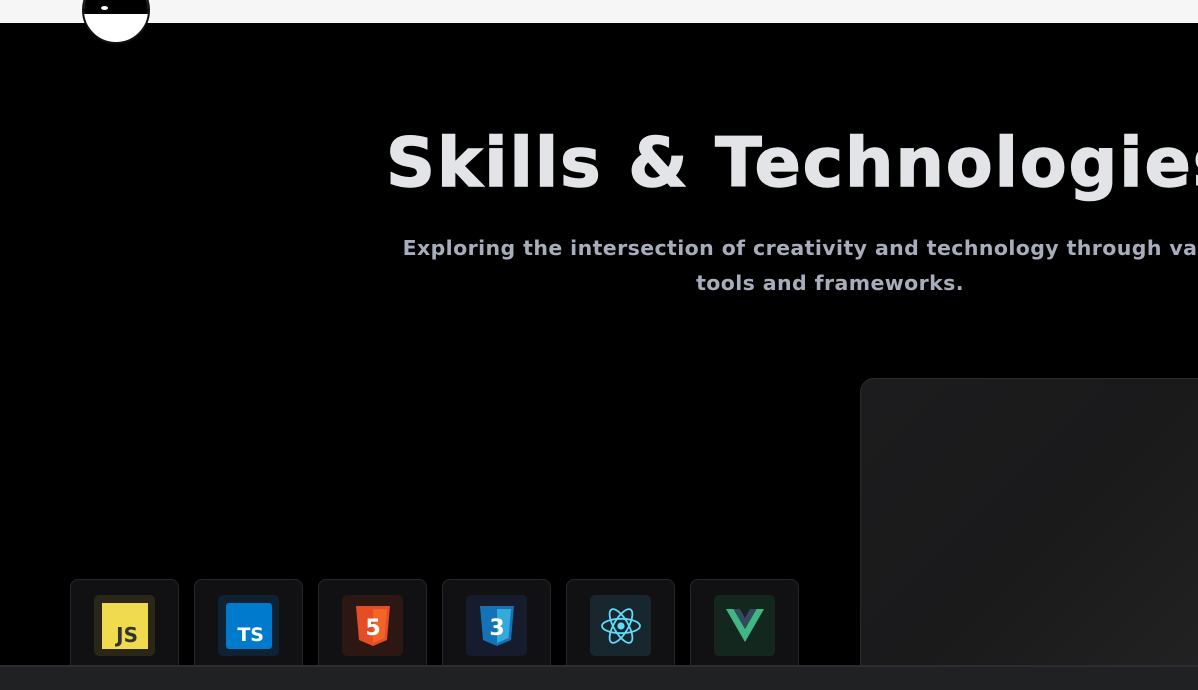  I want to click on html5-icon-box: 5, so click(372, 625).